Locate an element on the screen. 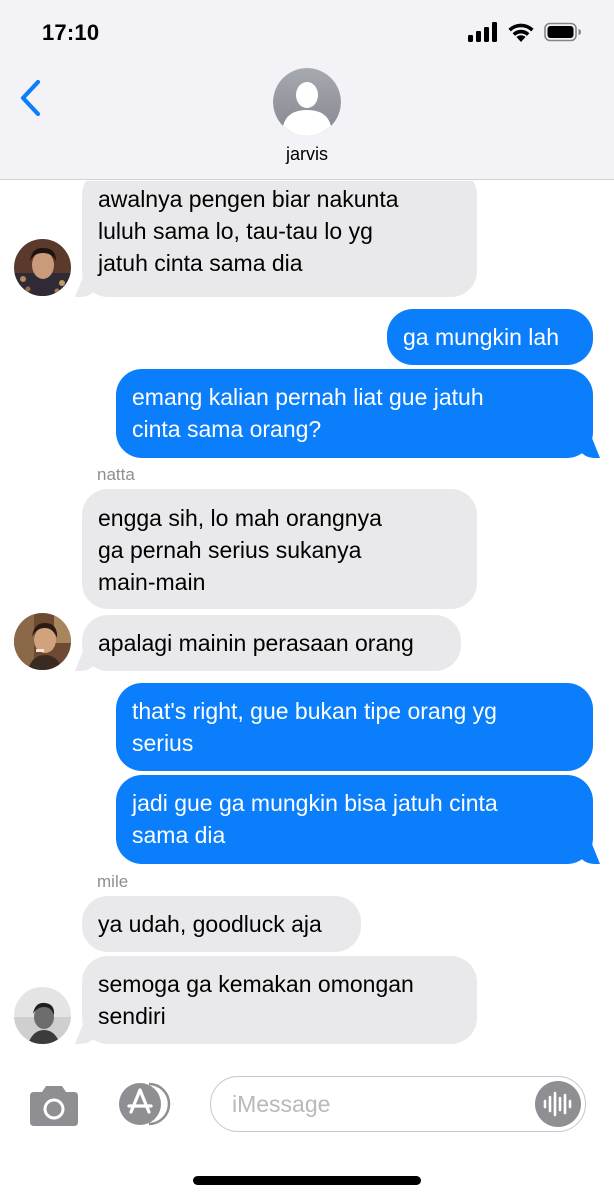  camera-icon is located at coordinates (54, 1106).